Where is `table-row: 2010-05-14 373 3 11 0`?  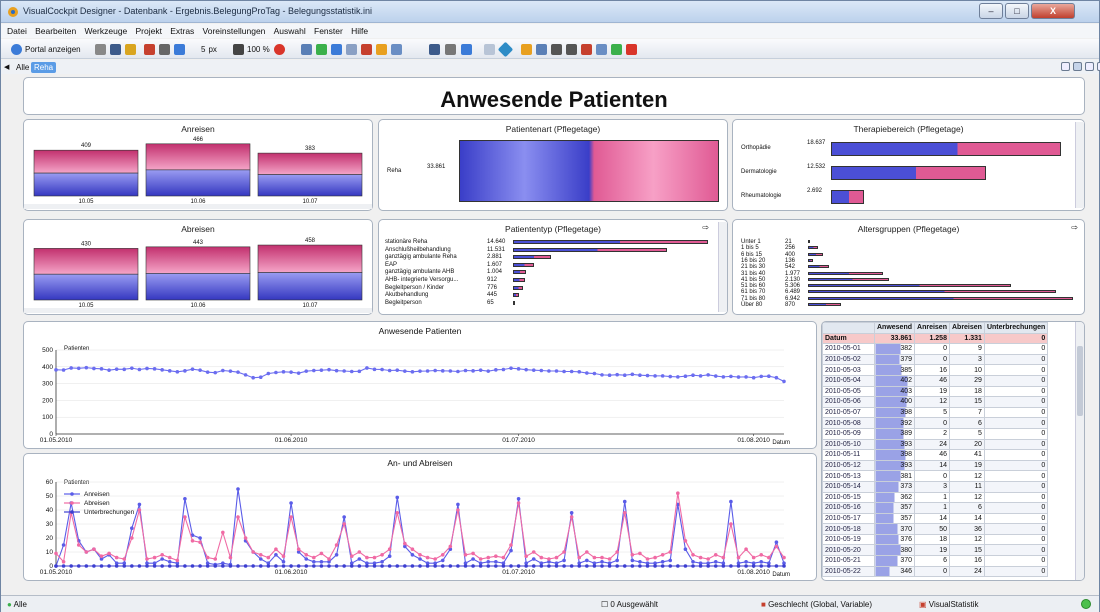 table-row: 2010-05-14 373 3 11 0 is located at coordinates (935, 486).